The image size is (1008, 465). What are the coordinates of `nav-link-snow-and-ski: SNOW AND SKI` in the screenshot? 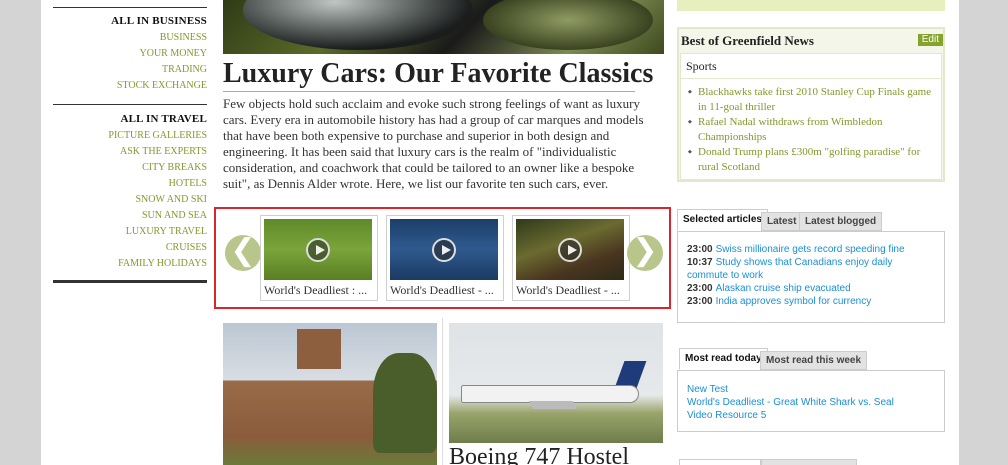 It's located at (130, 200).